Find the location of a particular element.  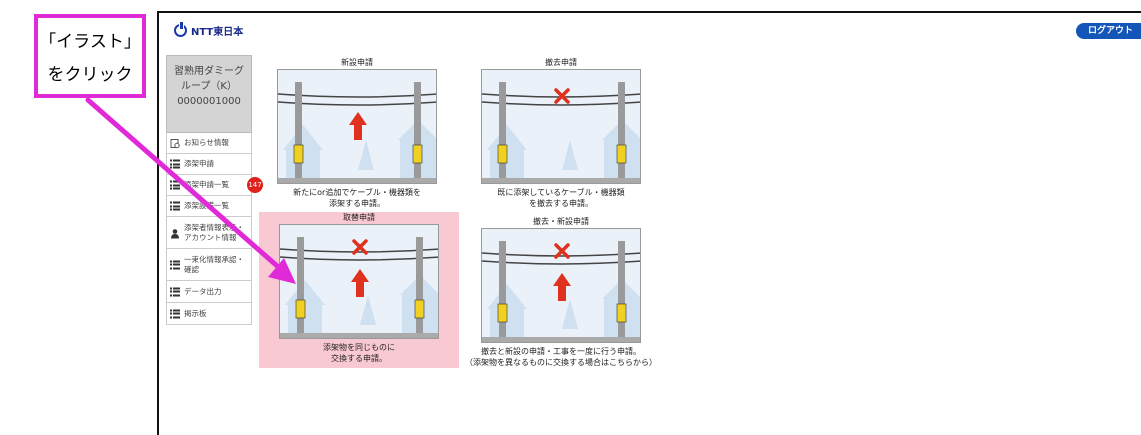

group-name-line-2: ループ（K） is located at coordinates (209, 86).